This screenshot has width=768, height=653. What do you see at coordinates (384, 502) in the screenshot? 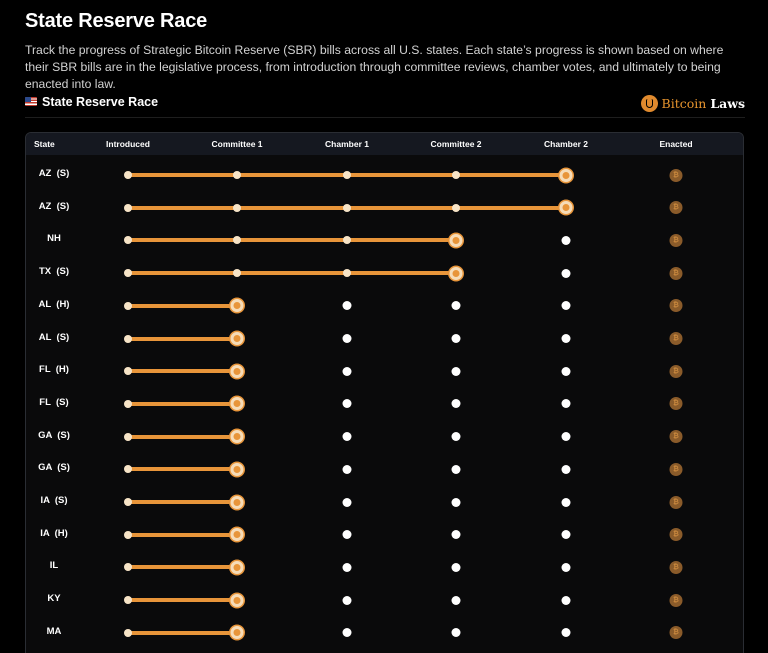
I see `table-row: IA (S) ₿` at bounding box center [384, 502].